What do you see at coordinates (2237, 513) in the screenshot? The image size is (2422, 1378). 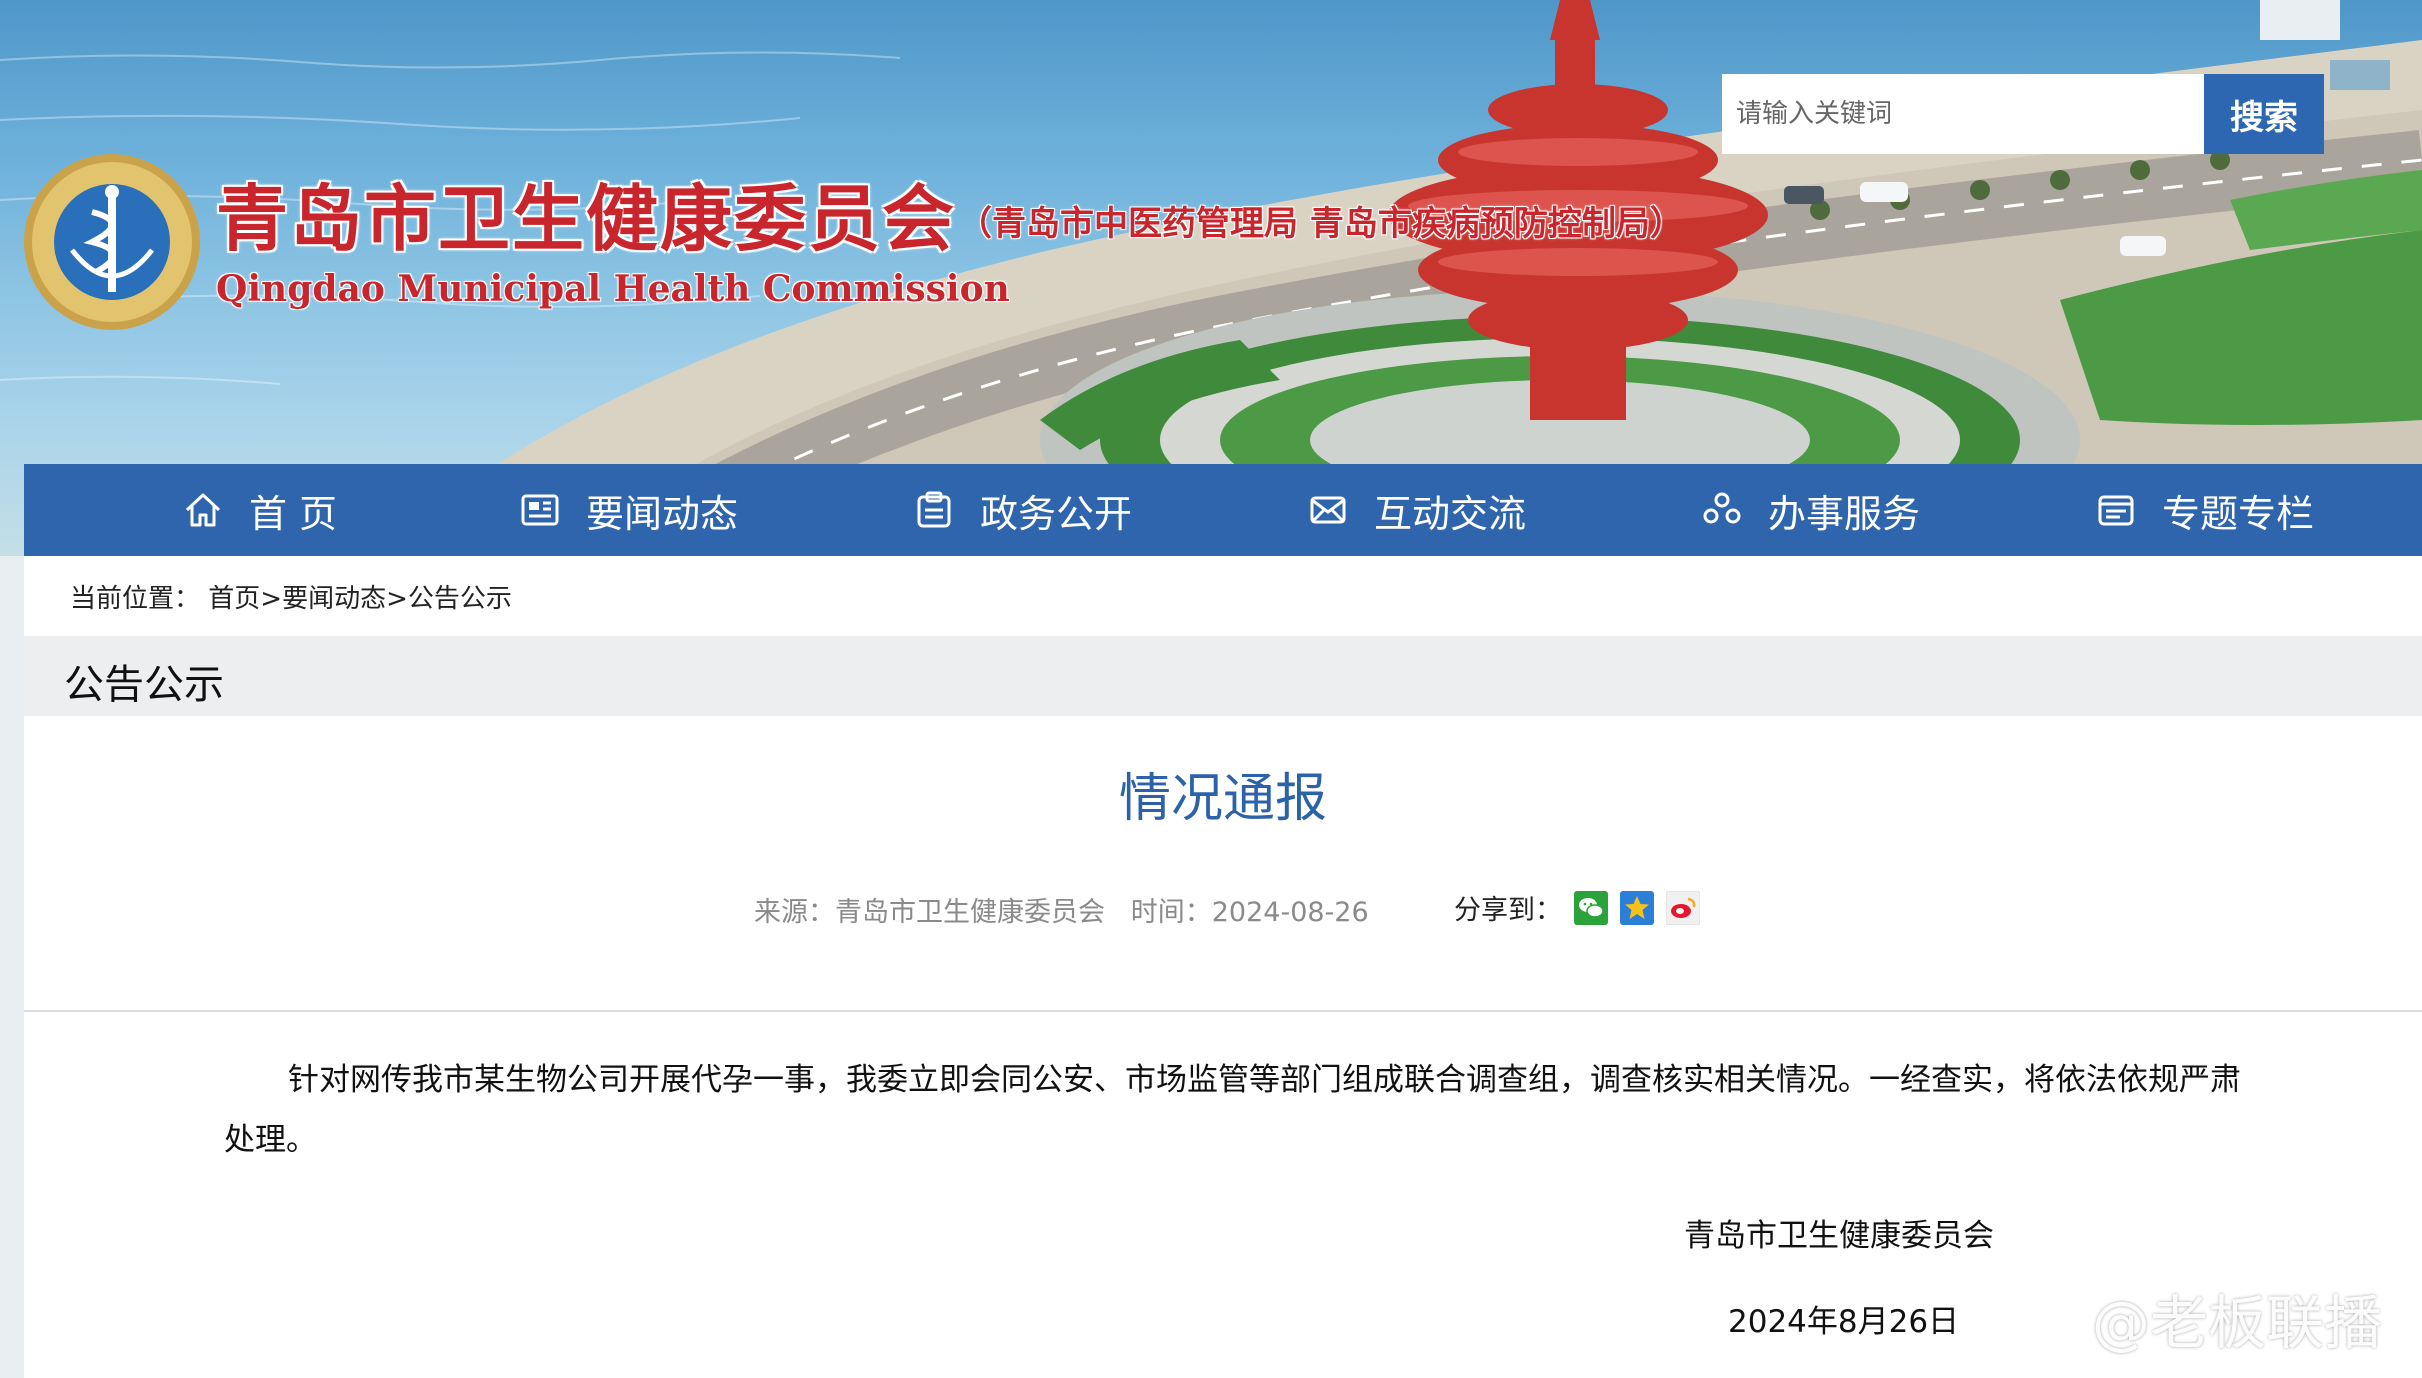 I see `nav-item-label: 专题专栏` at bounding box center [2237, 513].